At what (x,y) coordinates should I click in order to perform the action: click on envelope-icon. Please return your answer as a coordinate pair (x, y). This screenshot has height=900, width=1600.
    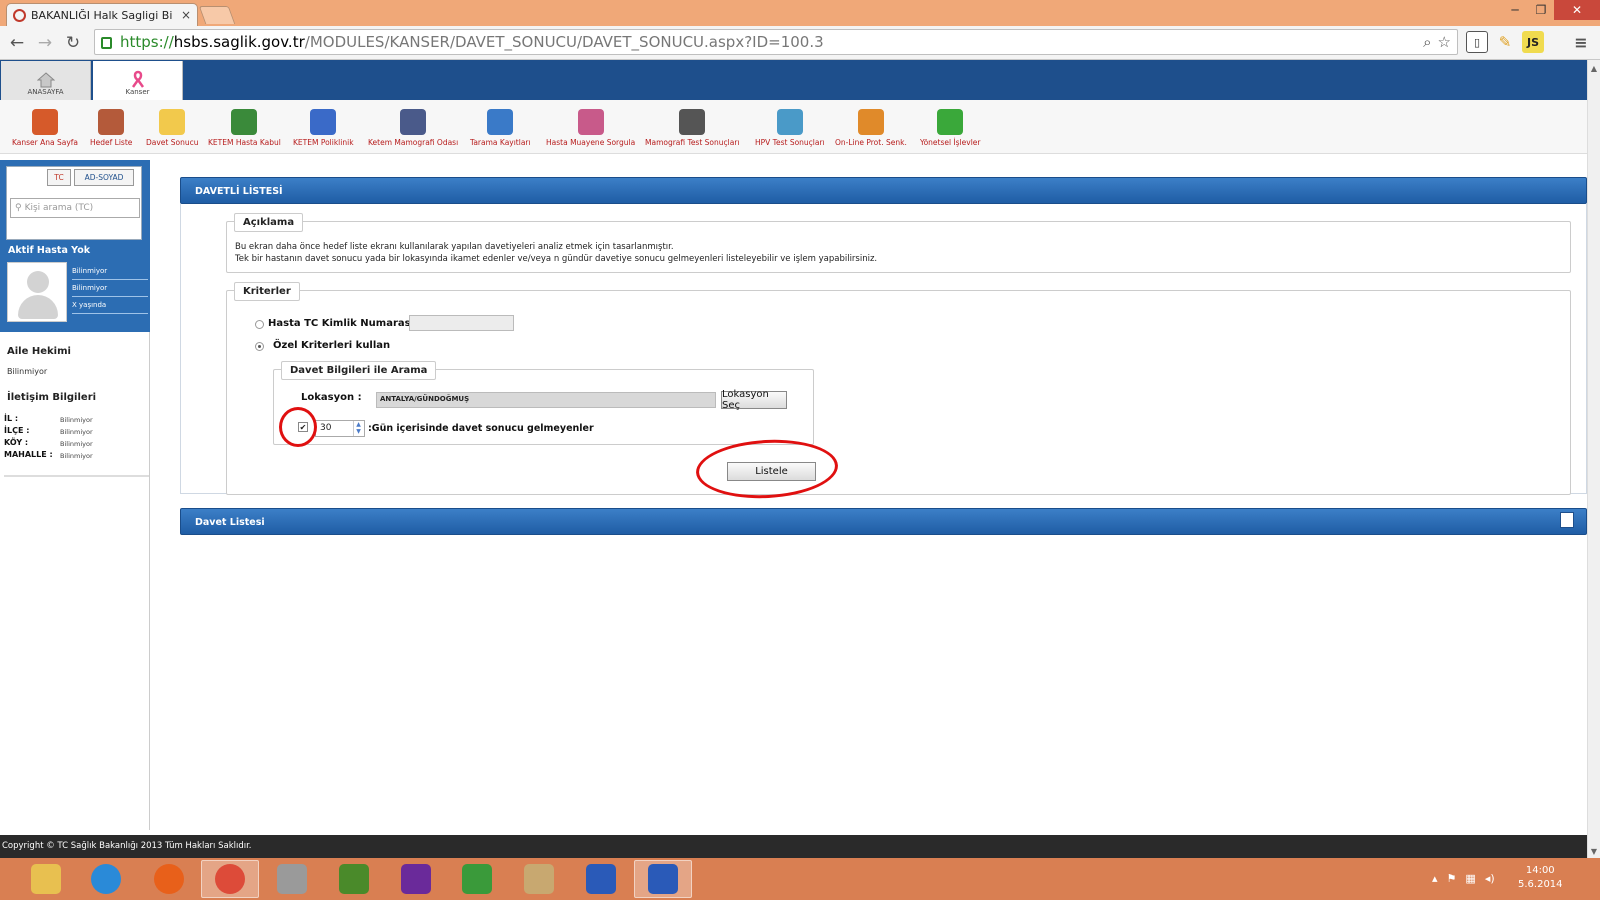
    Looking at the image, I should click on (172, 122).